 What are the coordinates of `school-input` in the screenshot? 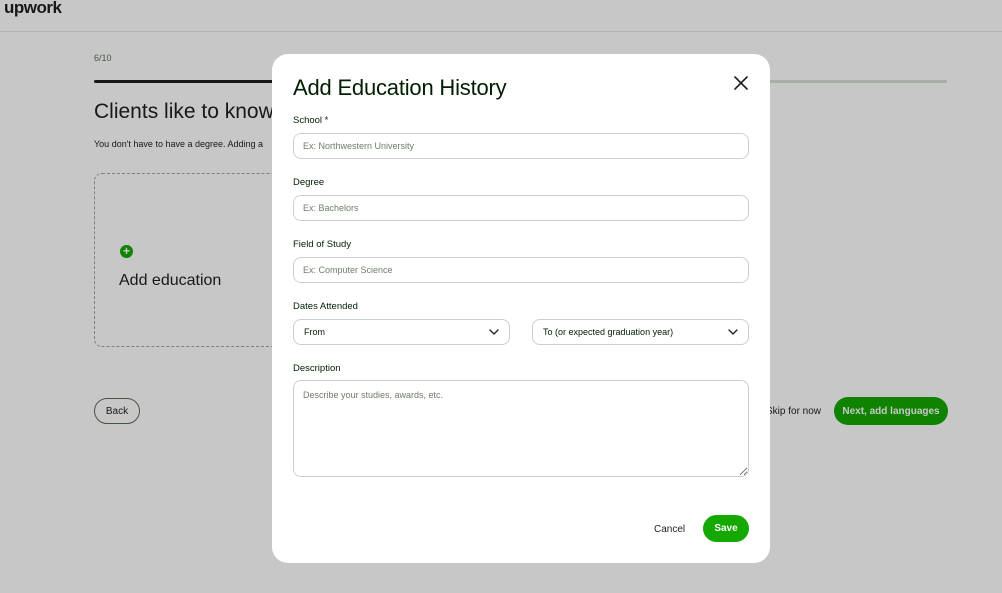 It's located at (521, 146).